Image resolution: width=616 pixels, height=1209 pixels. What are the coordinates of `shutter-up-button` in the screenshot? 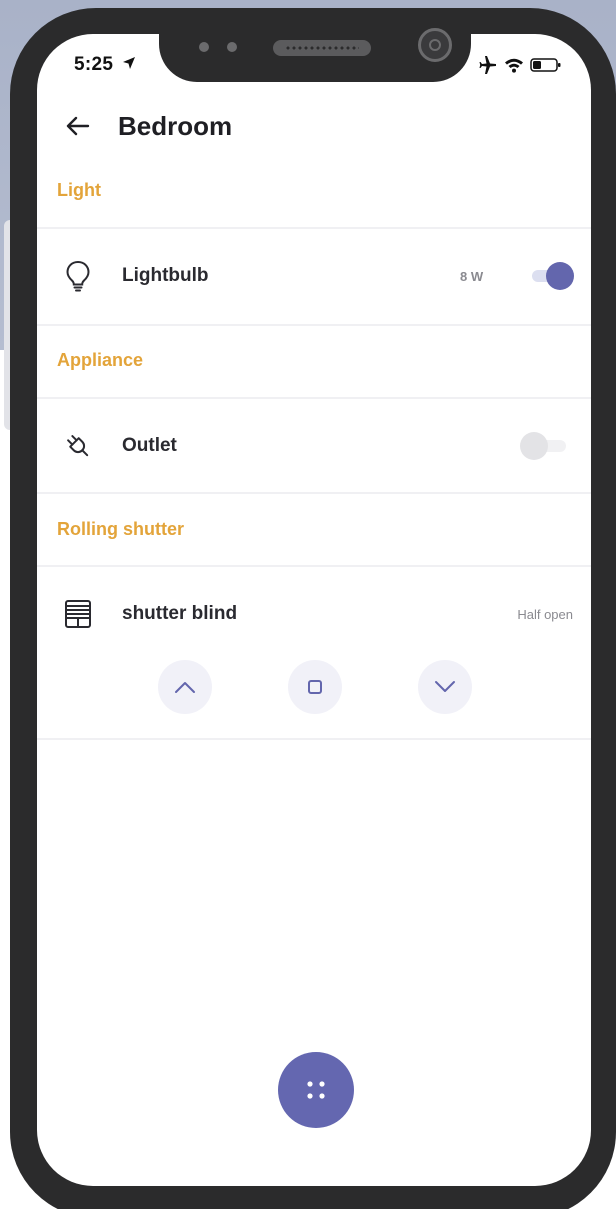 It's located at (185, 687).